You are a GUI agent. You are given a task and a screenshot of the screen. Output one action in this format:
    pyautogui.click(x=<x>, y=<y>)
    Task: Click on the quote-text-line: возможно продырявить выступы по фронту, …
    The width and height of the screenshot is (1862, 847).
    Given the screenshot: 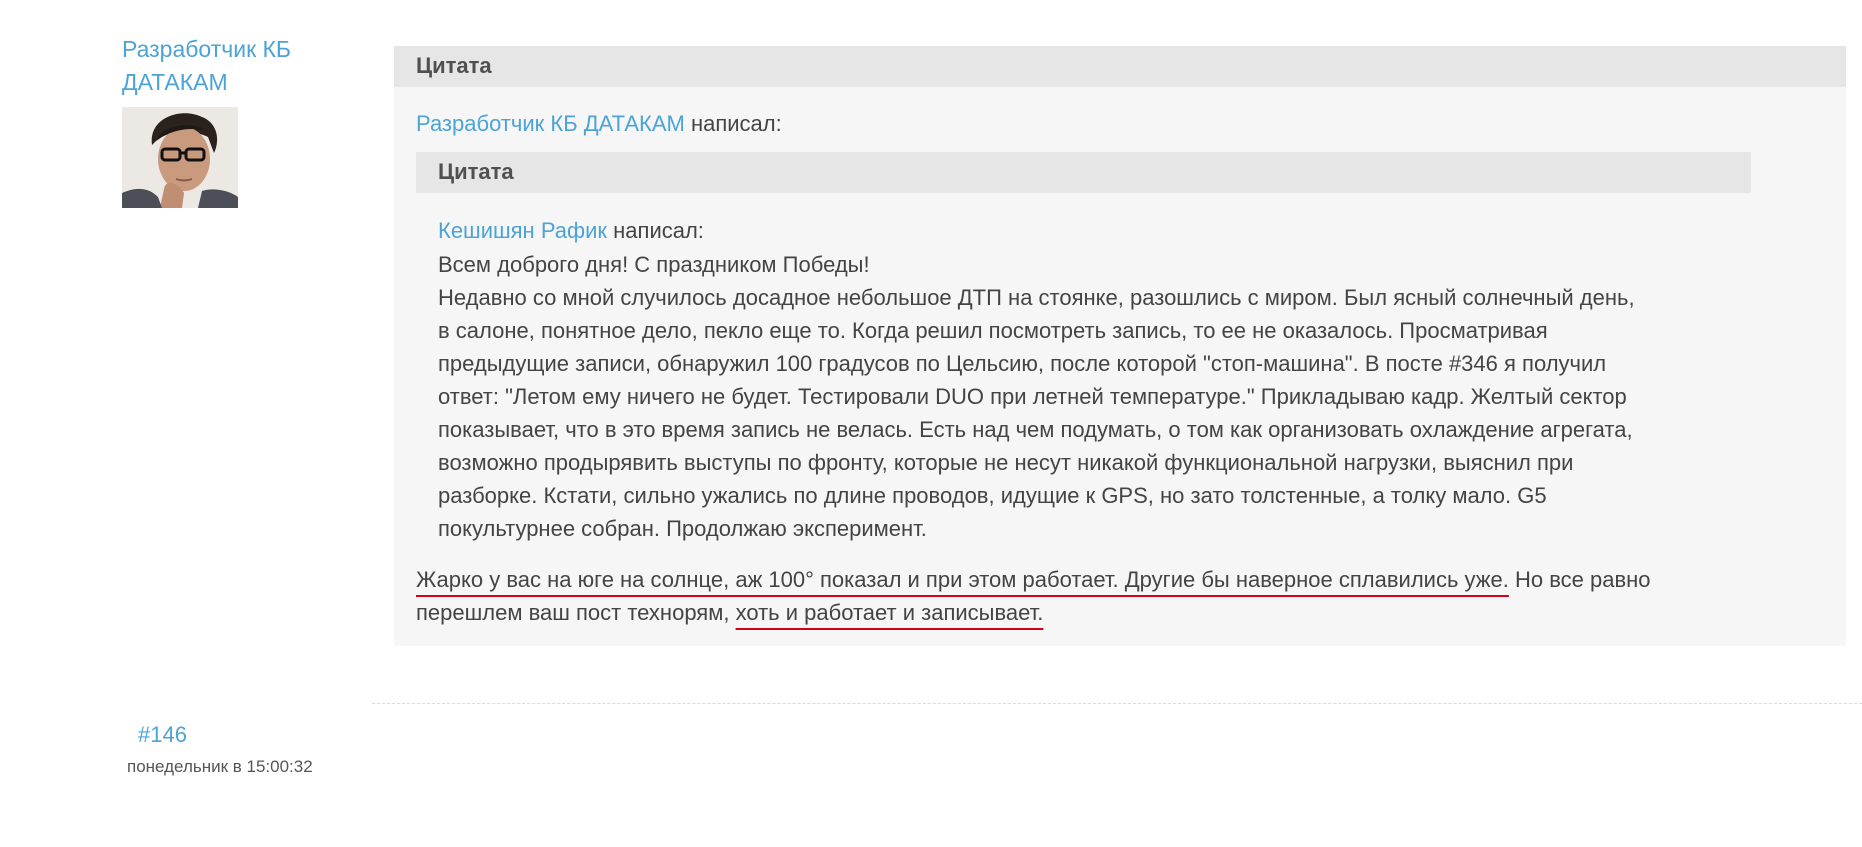 What is the action you would take?
    pyautogui.click(x=1006, y=462)
    